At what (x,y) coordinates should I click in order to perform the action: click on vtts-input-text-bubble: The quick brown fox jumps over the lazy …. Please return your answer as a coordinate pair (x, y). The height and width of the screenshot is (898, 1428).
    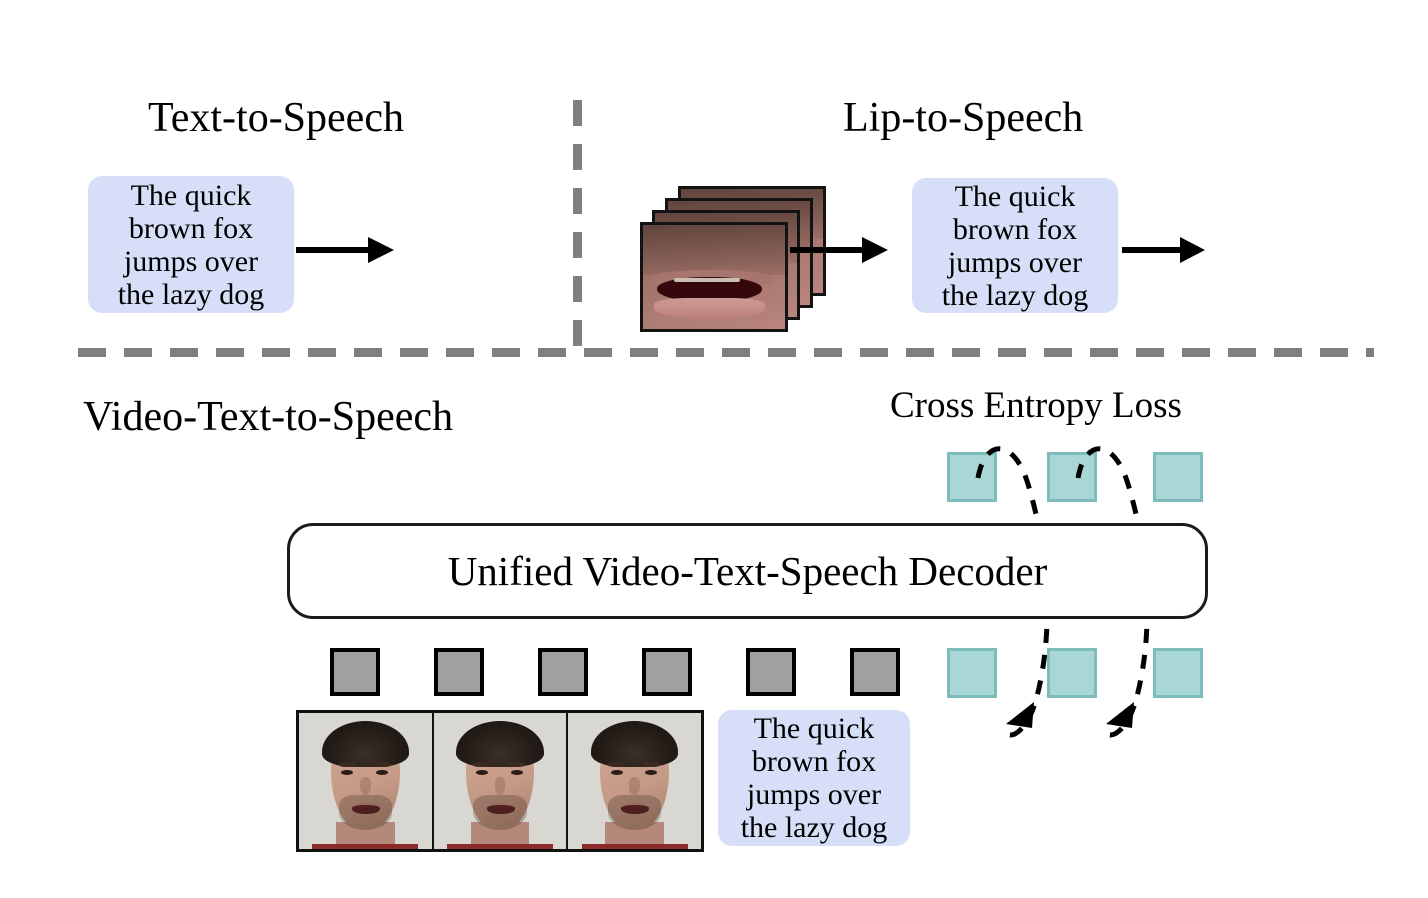
    Looking at the image, I should click on (814, 778).